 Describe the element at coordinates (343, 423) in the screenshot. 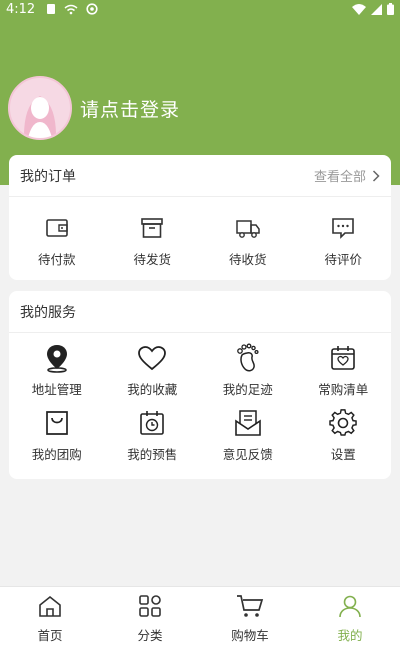

I see `gear-icon` at that location.